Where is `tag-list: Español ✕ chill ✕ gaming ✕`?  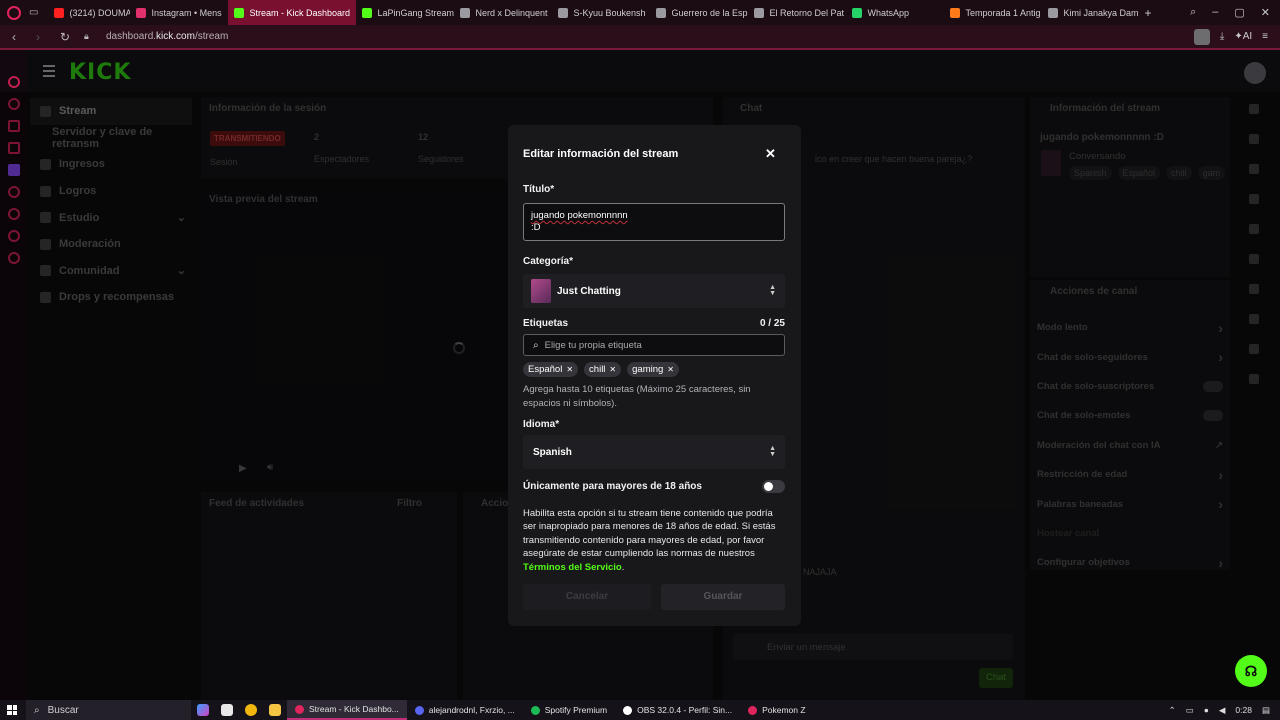
tag-list: Español ✕ chill ✕ gaming ✕ is located at coordinates (601, 369).